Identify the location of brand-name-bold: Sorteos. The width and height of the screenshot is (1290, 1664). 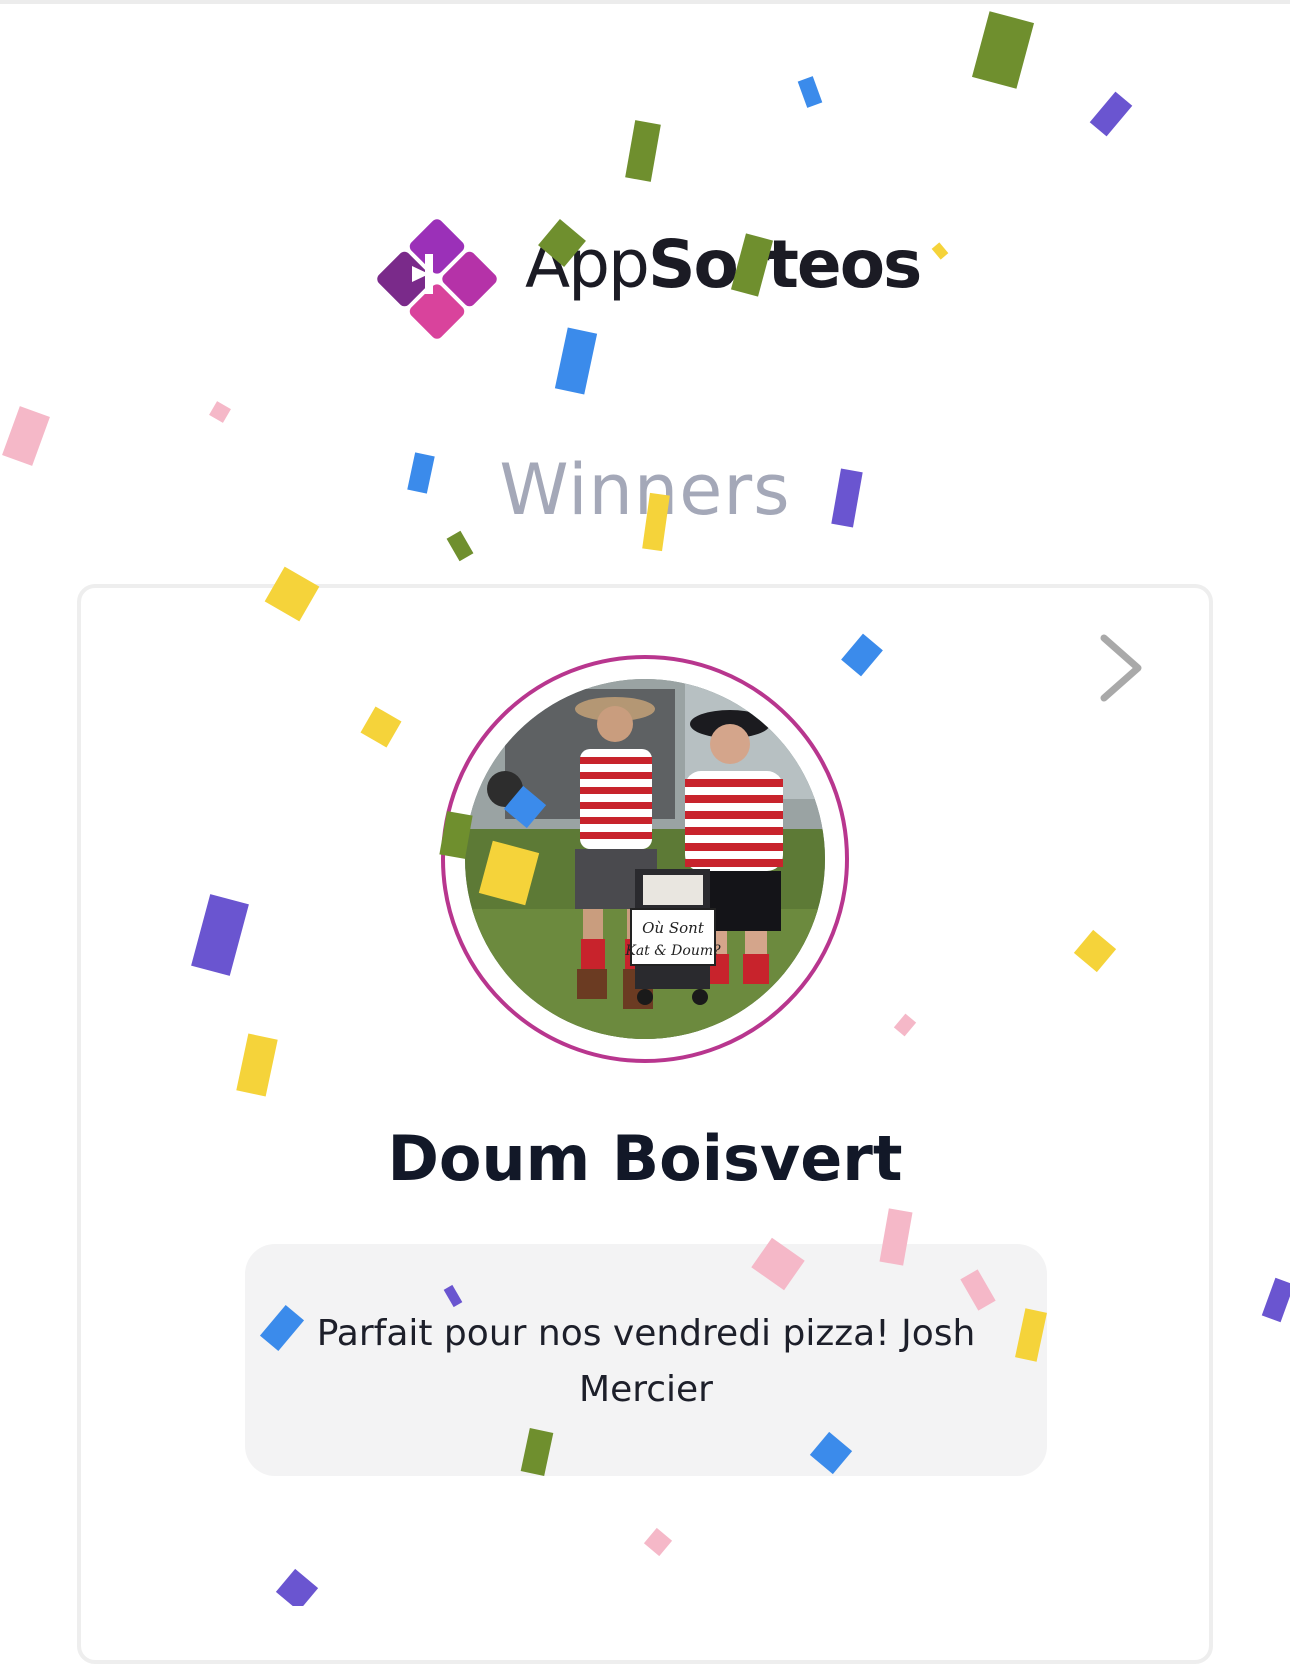
(784, 264).